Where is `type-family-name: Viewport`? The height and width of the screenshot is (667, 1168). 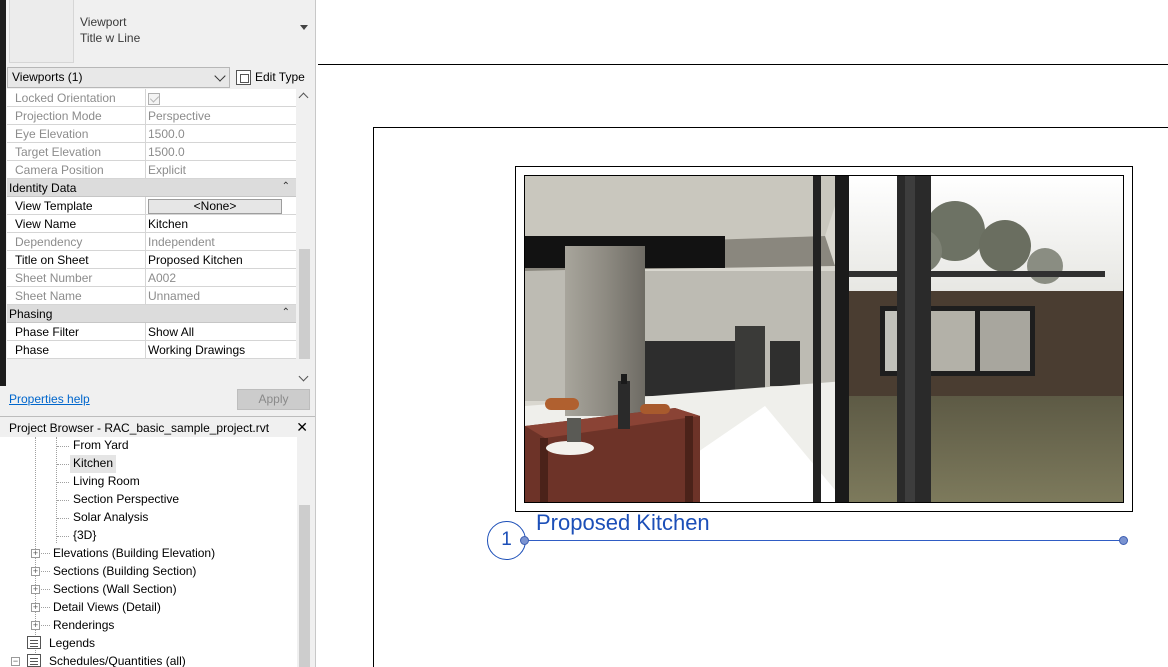 type-family-name: Viewport is located at coordinates (103, 22).